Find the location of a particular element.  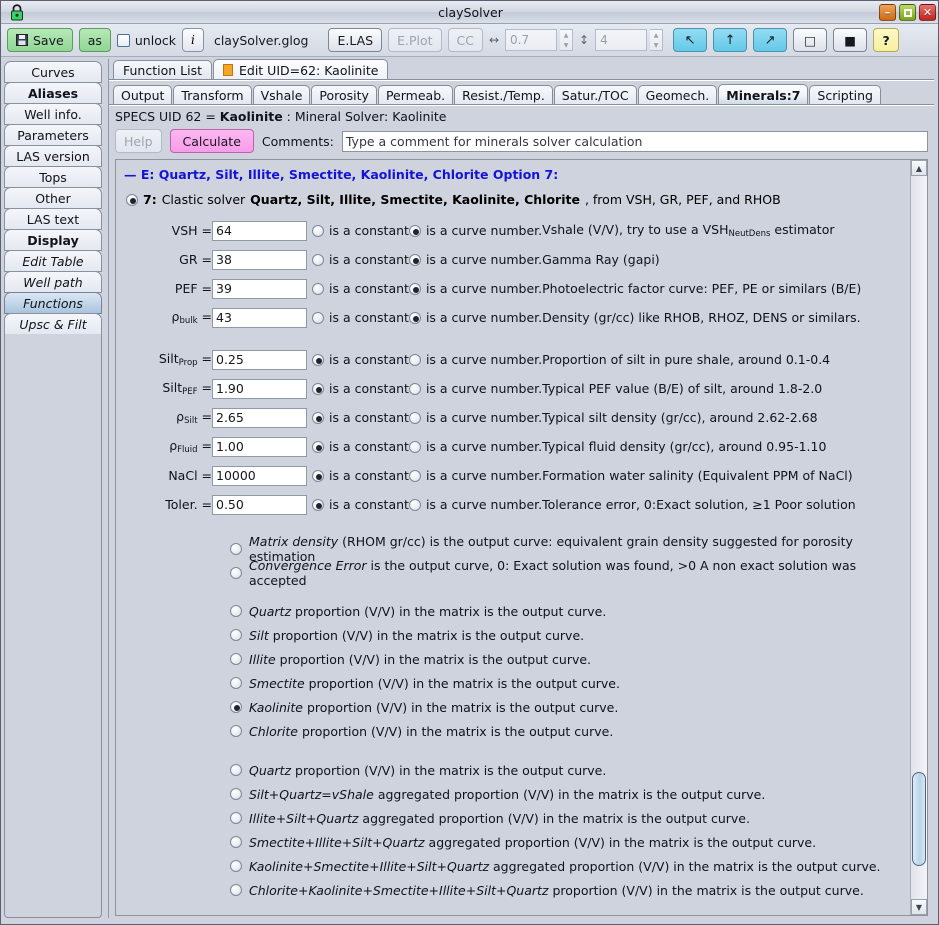

agg-silt-quartz-radio is located at coordinates (236, 794).